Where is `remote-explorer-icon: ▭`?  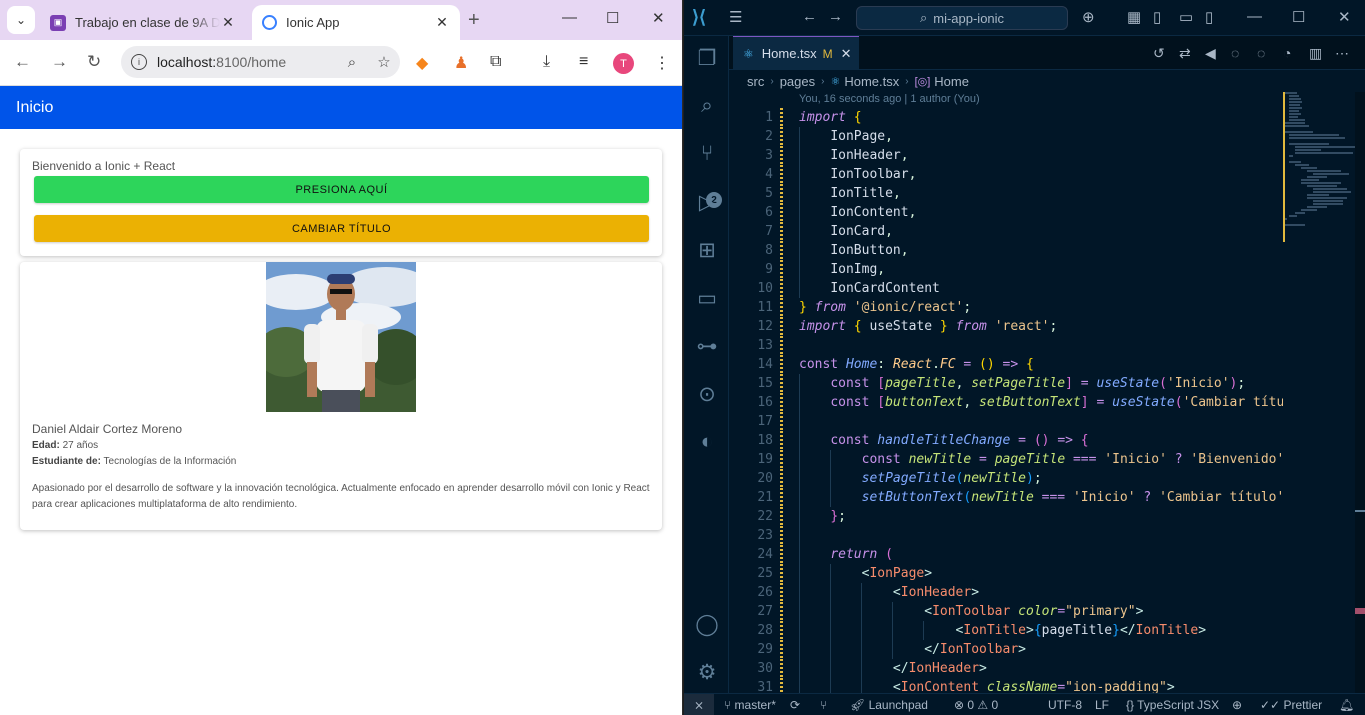 remote-explorer-icon: ▭ is located at coordinates (707, 299).